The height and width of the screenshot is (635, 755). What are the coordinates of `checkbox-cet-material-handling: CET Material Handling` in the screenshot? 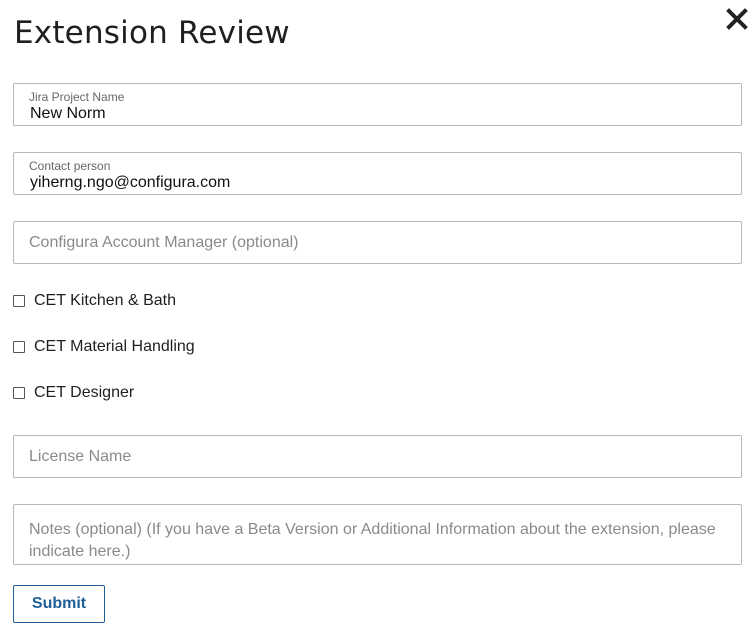 It's located at (104, 347).